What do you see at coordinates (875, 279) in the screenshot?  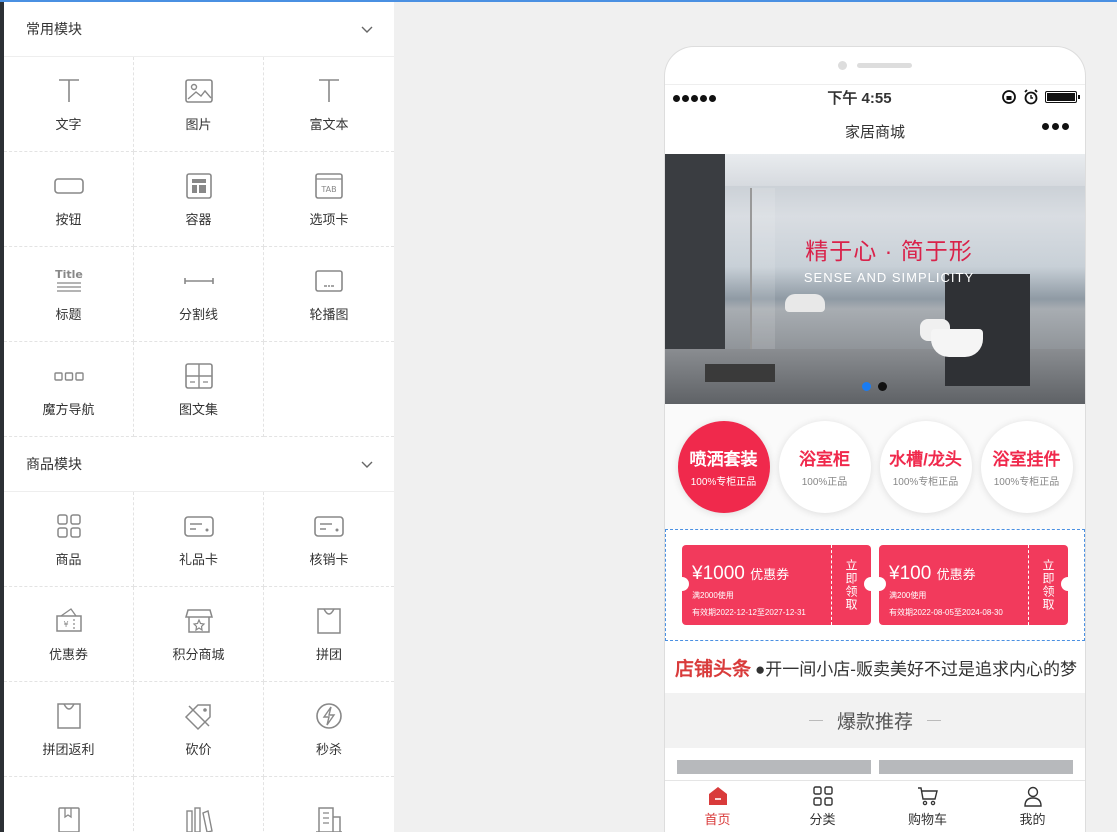 I see `banner-carousel: 精于心 · 简于形 SENSE AND SIMPLICITY` at bounding box center [875, 279].